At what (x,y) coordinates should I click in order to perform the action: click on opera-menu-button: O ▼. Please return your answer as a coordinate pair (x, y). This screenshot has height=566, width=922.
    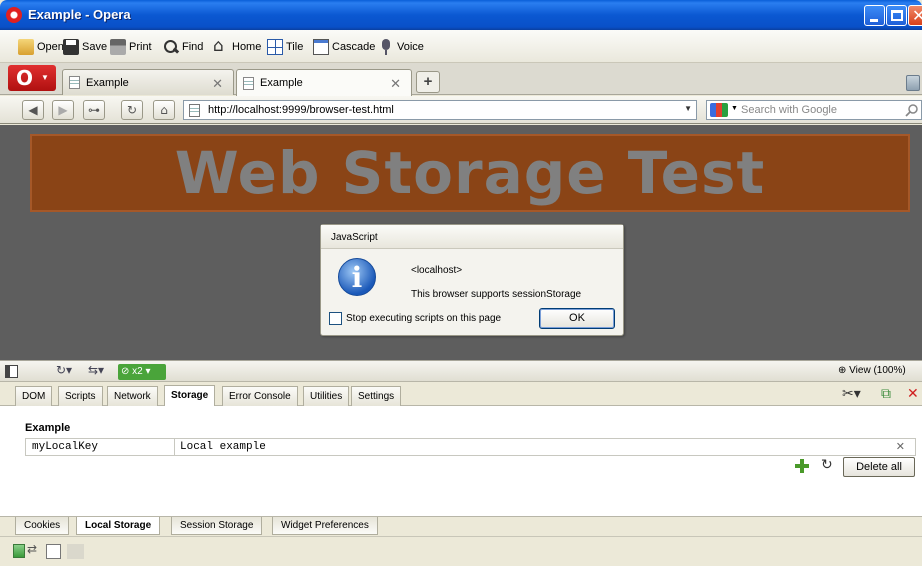
    Looking at the image, I should click on (32, 78).